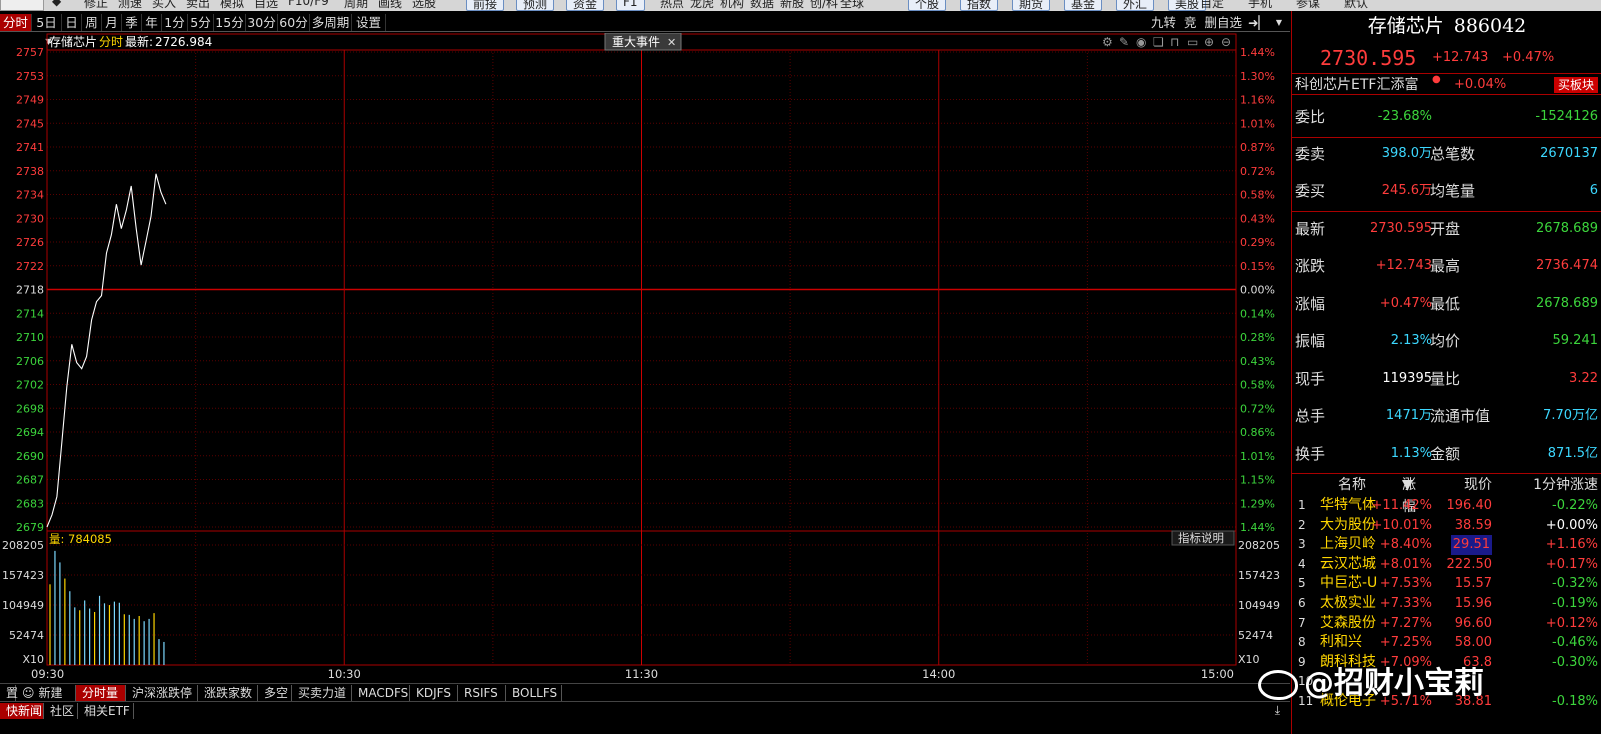  Describe the element at coordinates (1348, 624) in the screenshot. I see `rank-stock-name: 艾森股份` at that location.